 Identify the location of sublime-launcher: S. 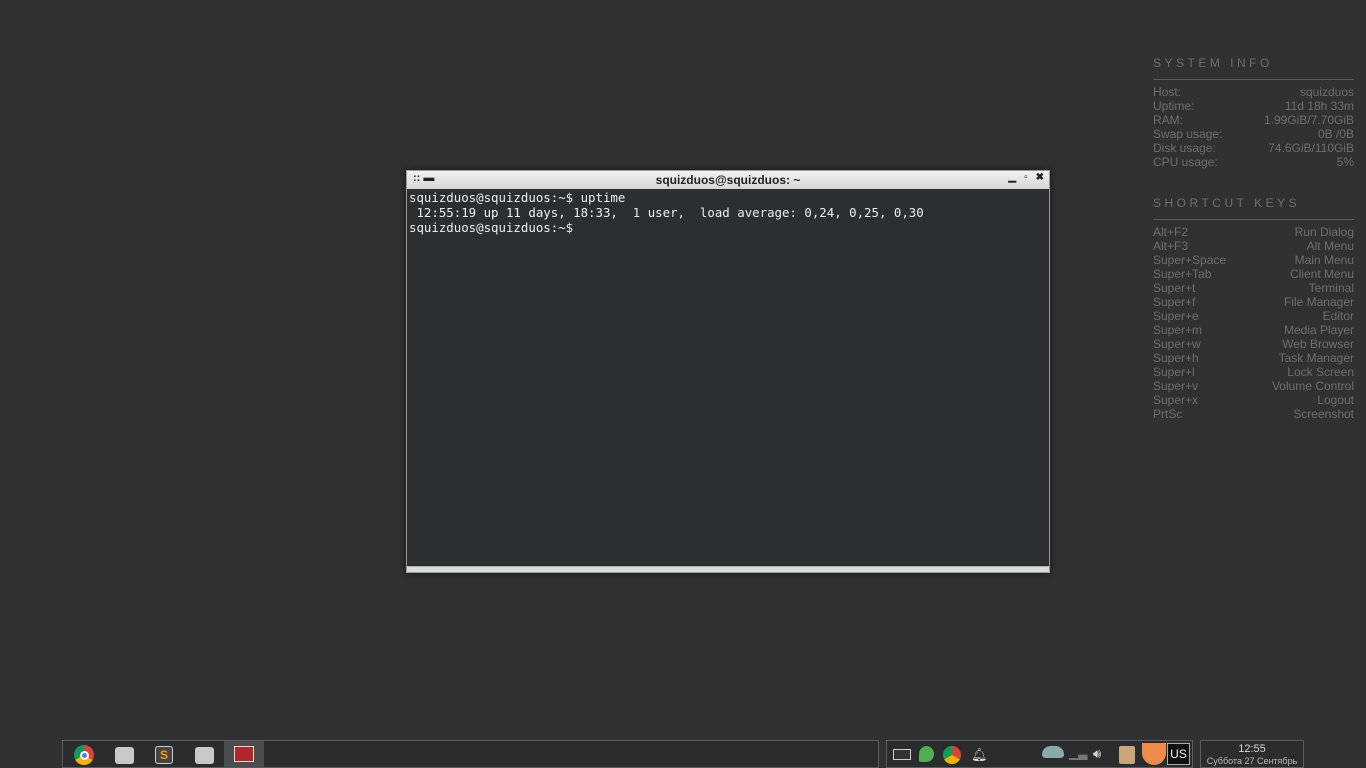
(164, 755).